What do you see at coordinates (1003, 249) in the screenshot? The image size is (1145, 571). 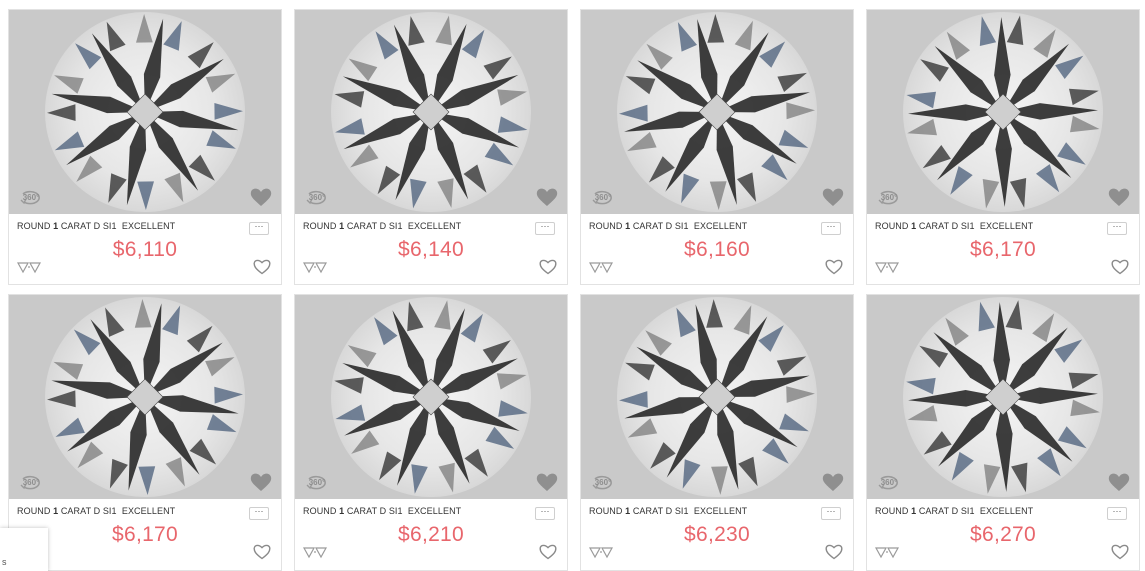 I see `price: $6,170` at bounding box center [1003, 249].